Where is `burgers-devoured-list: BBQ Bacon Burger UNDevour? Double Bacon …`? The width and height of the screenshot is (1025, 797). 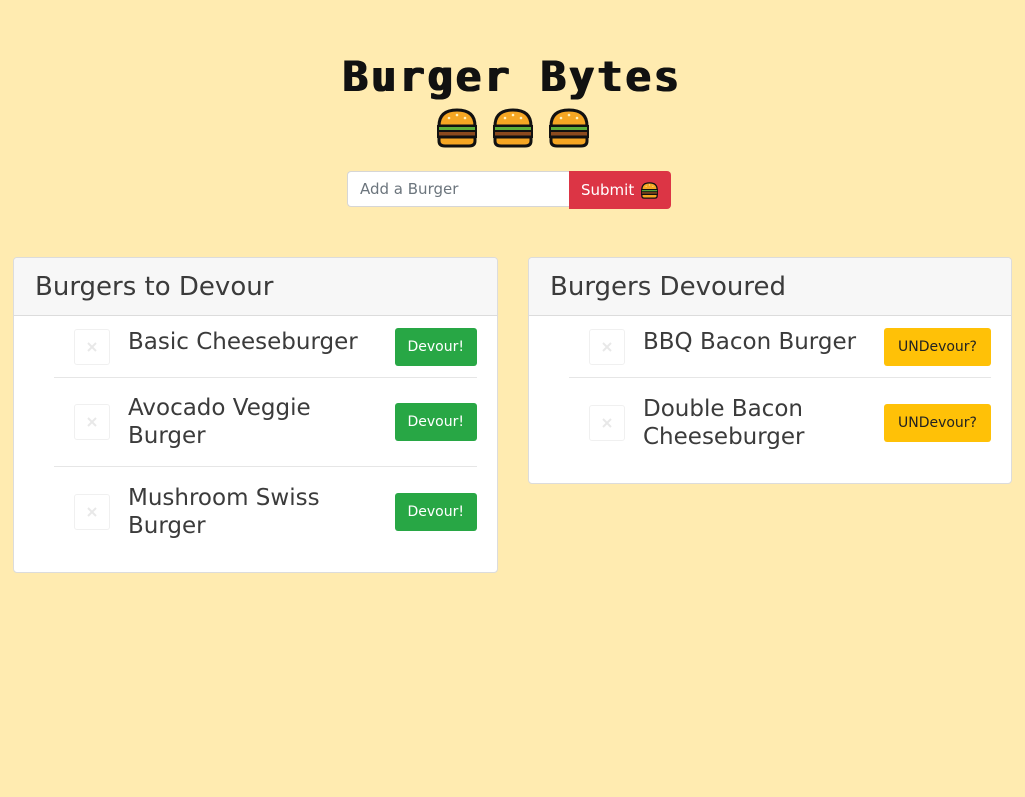
burgers-devoured-list: BBQ Bacon Burger UNDevour? Double Bacon … is located at coordinates (770, 391).